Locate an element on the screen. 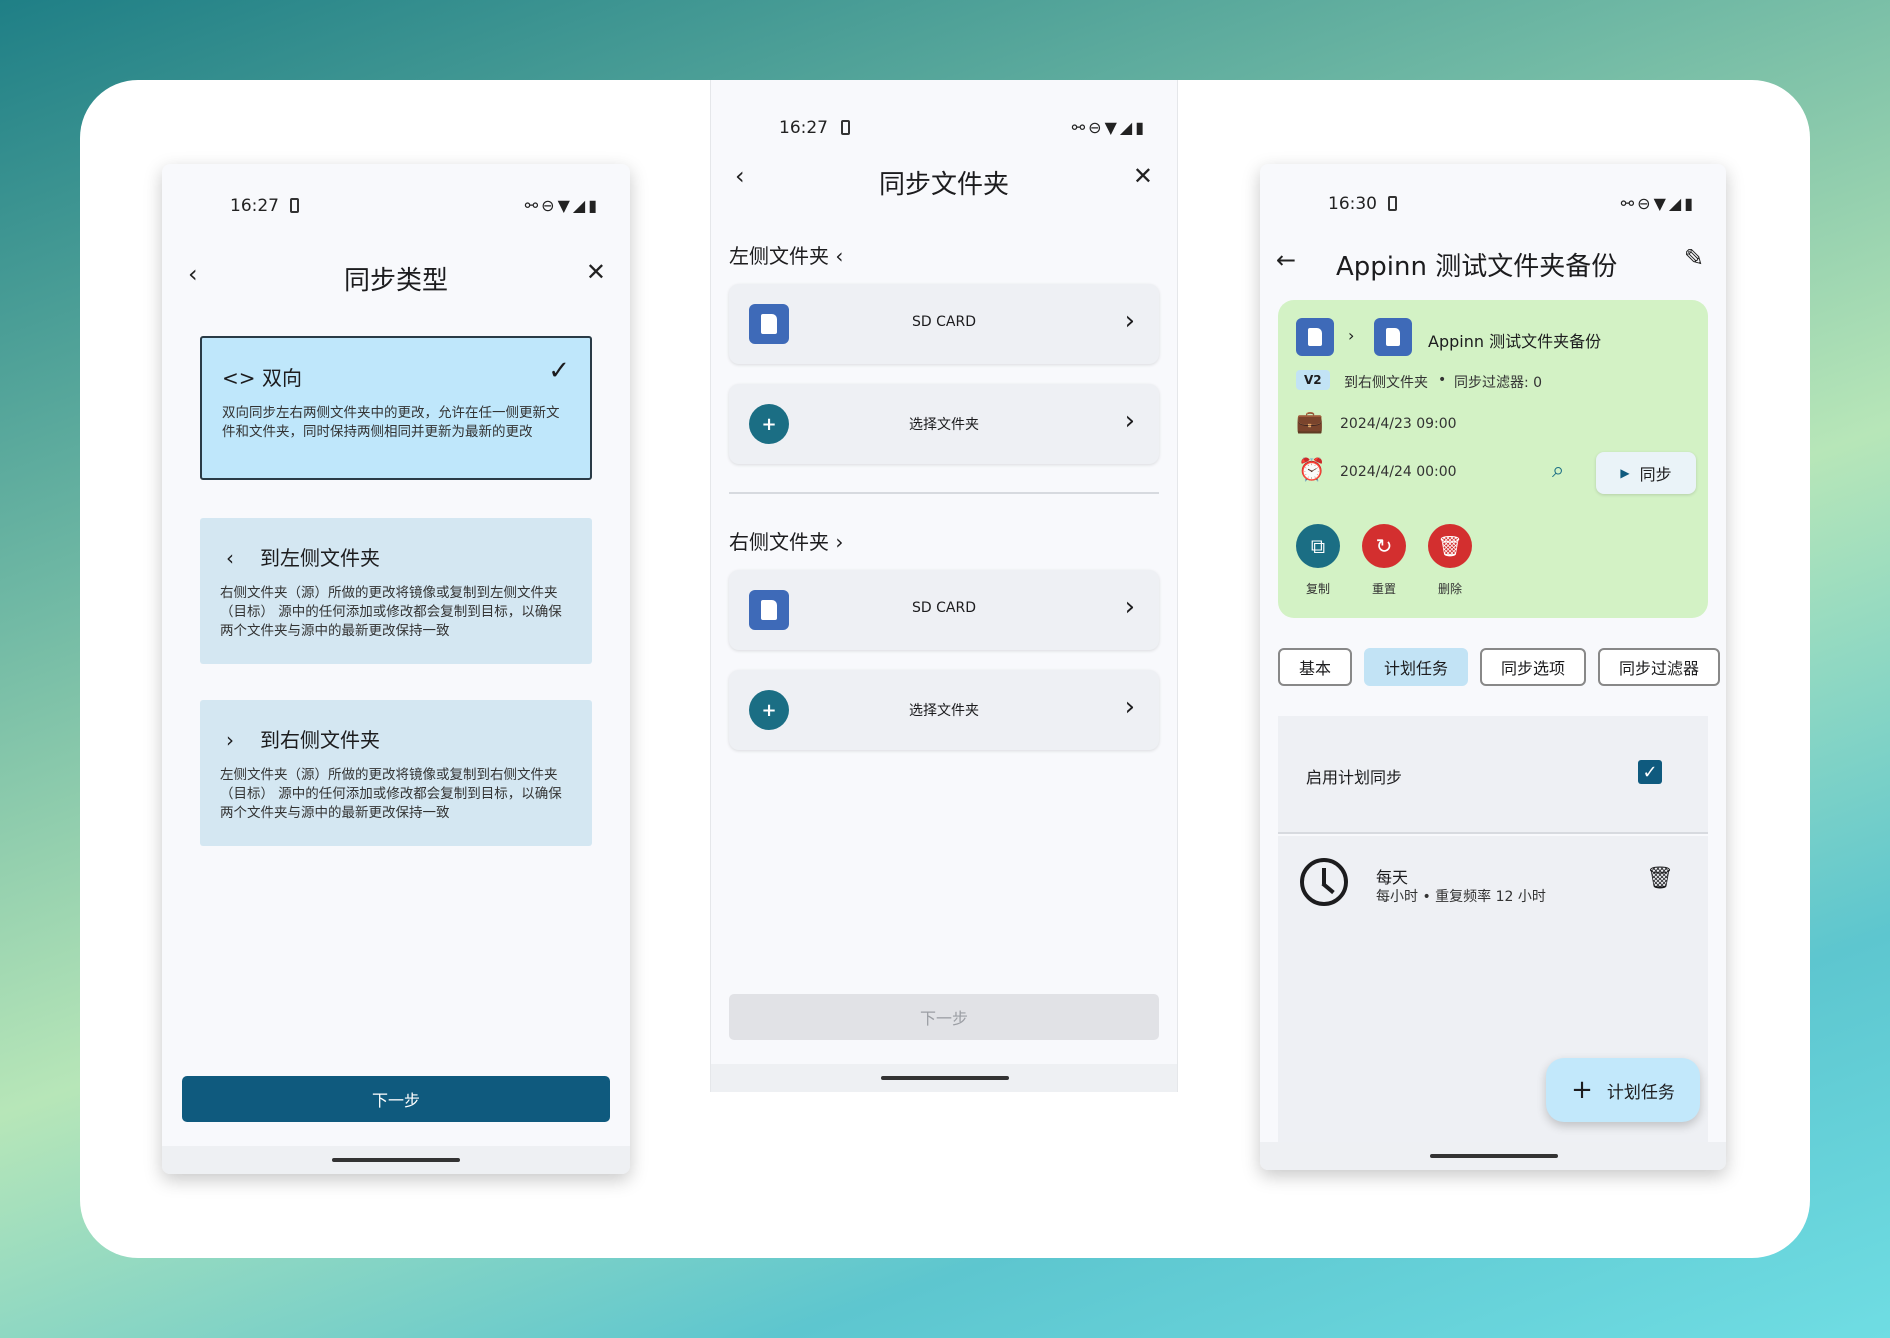  version-badge: V2 is located at coordinates (1313, 380).